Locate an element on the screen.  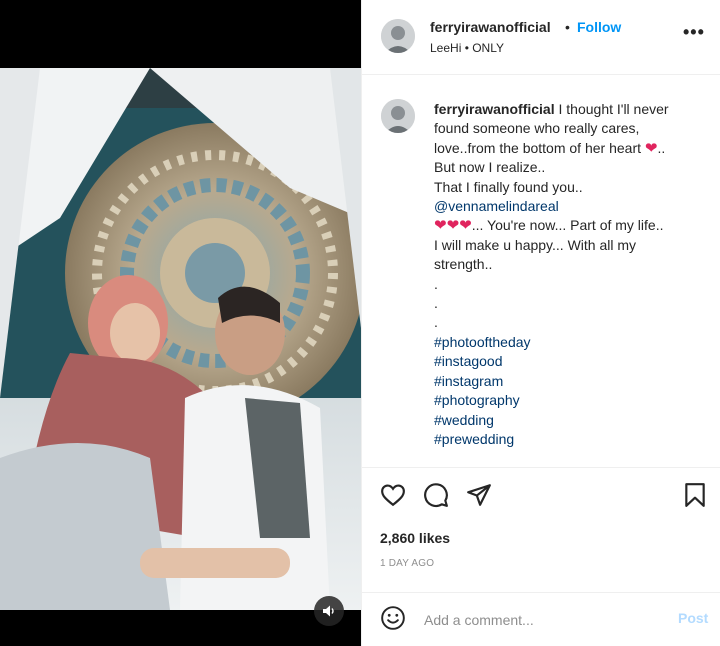
smiley-icon is located at coordinates (393, 618).